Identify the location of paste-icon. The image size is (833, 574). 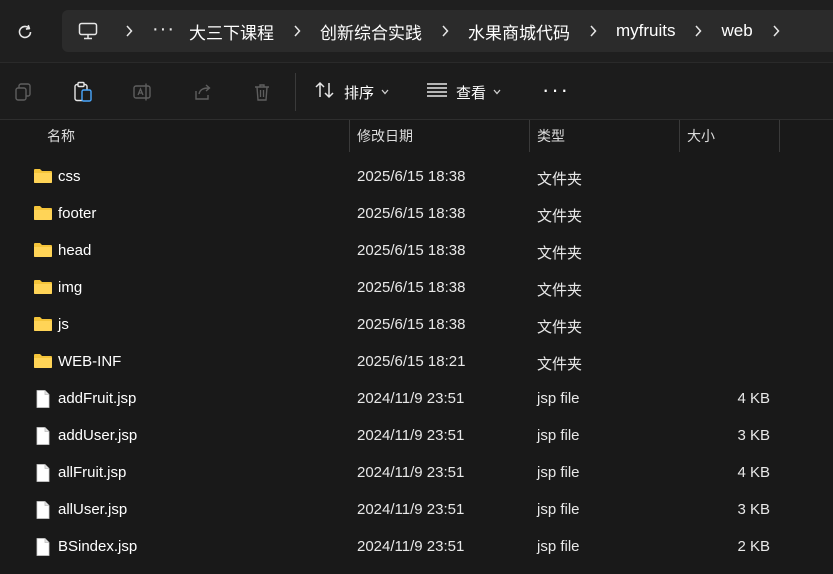
(83, 92).